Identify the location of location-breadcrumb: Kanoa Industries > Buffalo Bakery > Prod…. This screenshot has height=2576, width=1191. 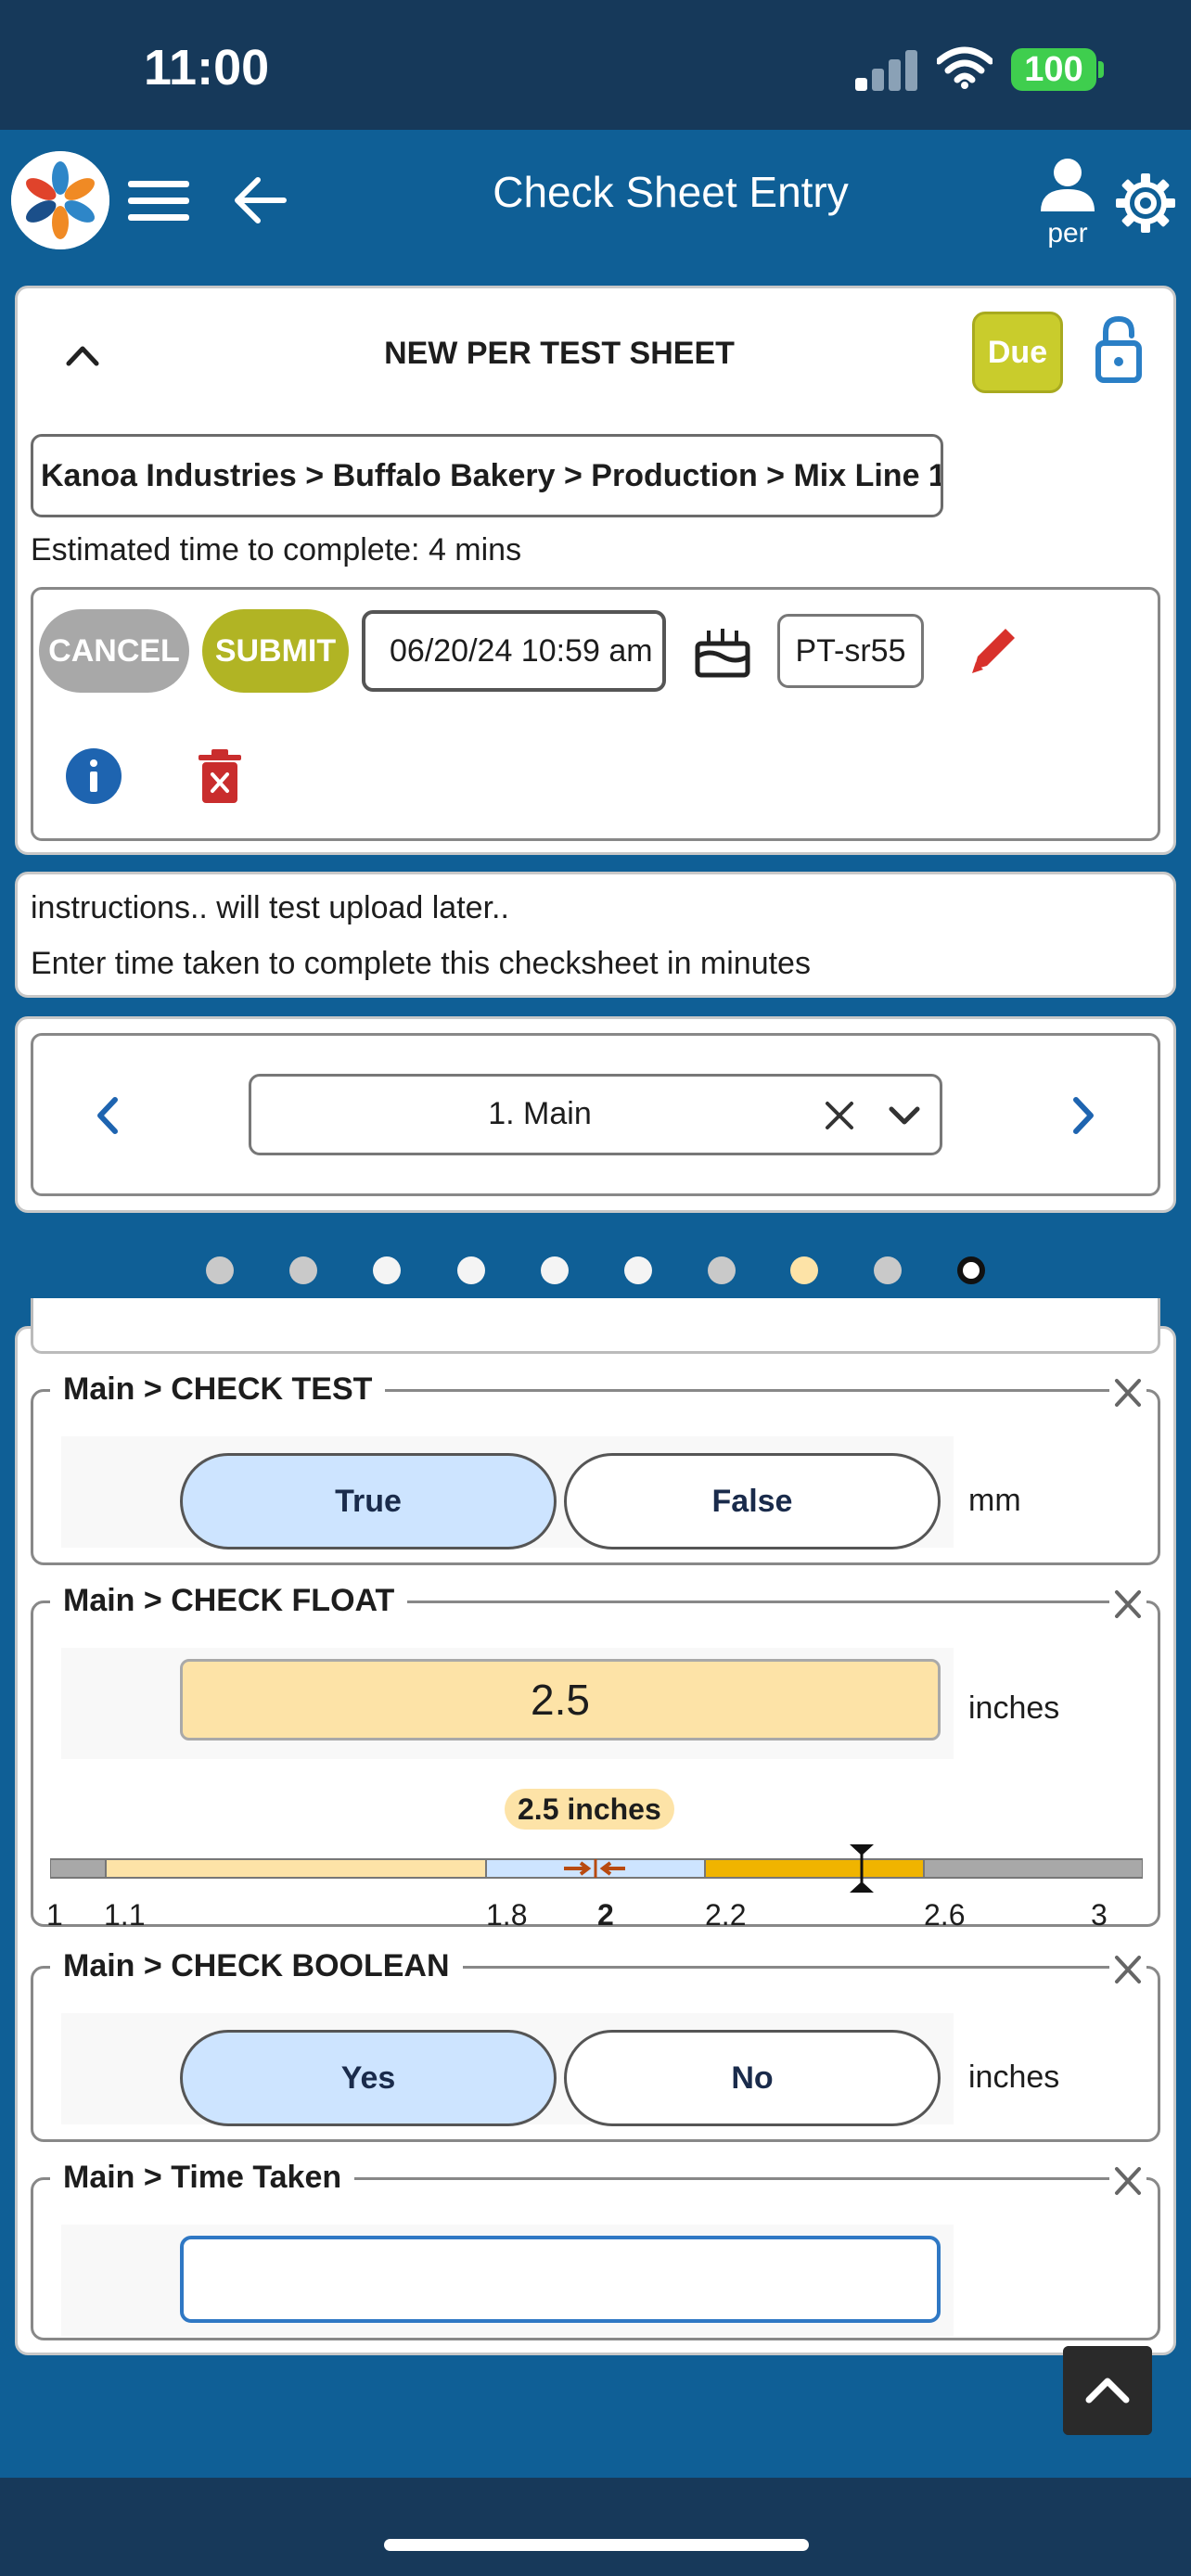
(487, 475).